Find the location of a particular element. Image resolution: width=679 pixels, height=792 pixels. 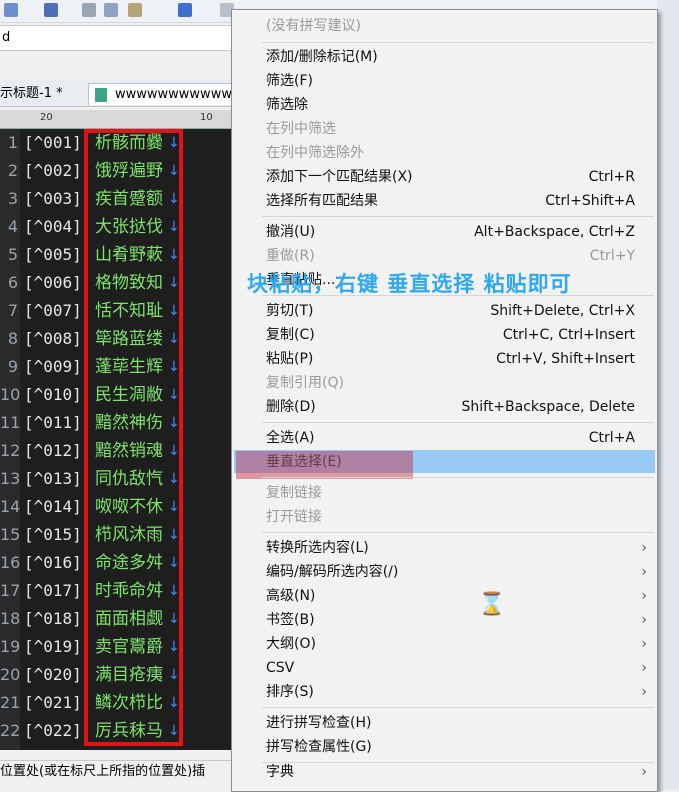

line-number: 21 is located at coordinates (10, 702).